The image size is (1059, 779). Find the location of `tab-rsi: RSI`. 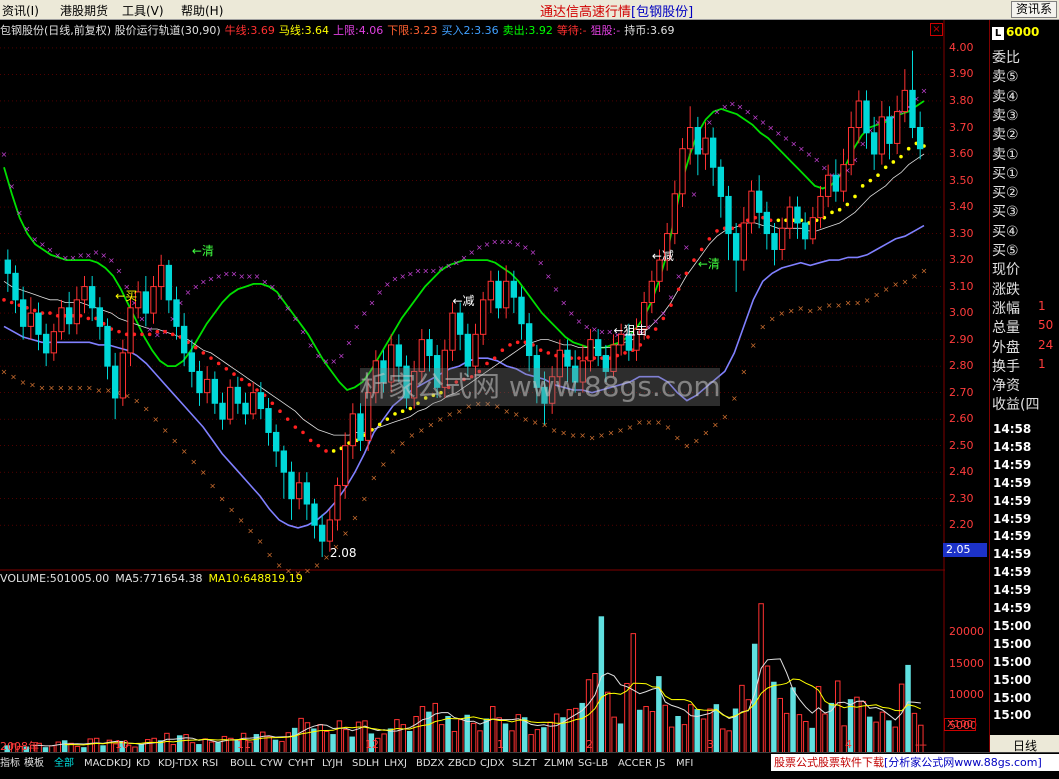

tab-rsi: RSI is located at coordinates (210, 764).